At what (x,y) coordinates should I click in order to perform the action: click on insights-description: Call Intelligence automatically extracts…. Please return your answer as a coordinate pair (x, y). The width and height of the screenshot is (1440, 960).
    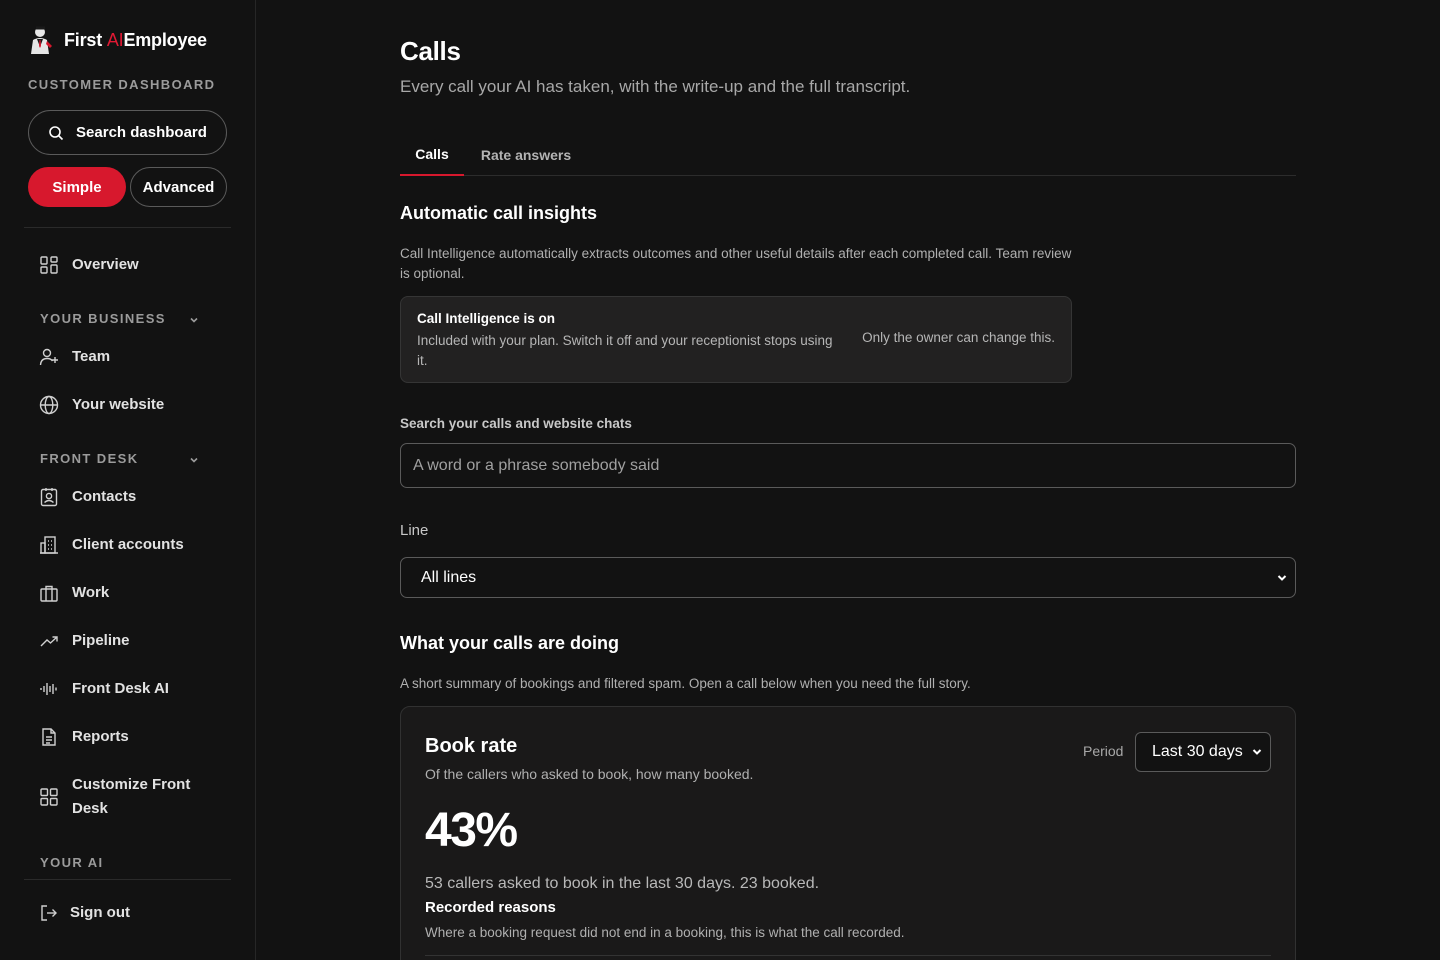
    Looking at the image, I should click on (736, 263).